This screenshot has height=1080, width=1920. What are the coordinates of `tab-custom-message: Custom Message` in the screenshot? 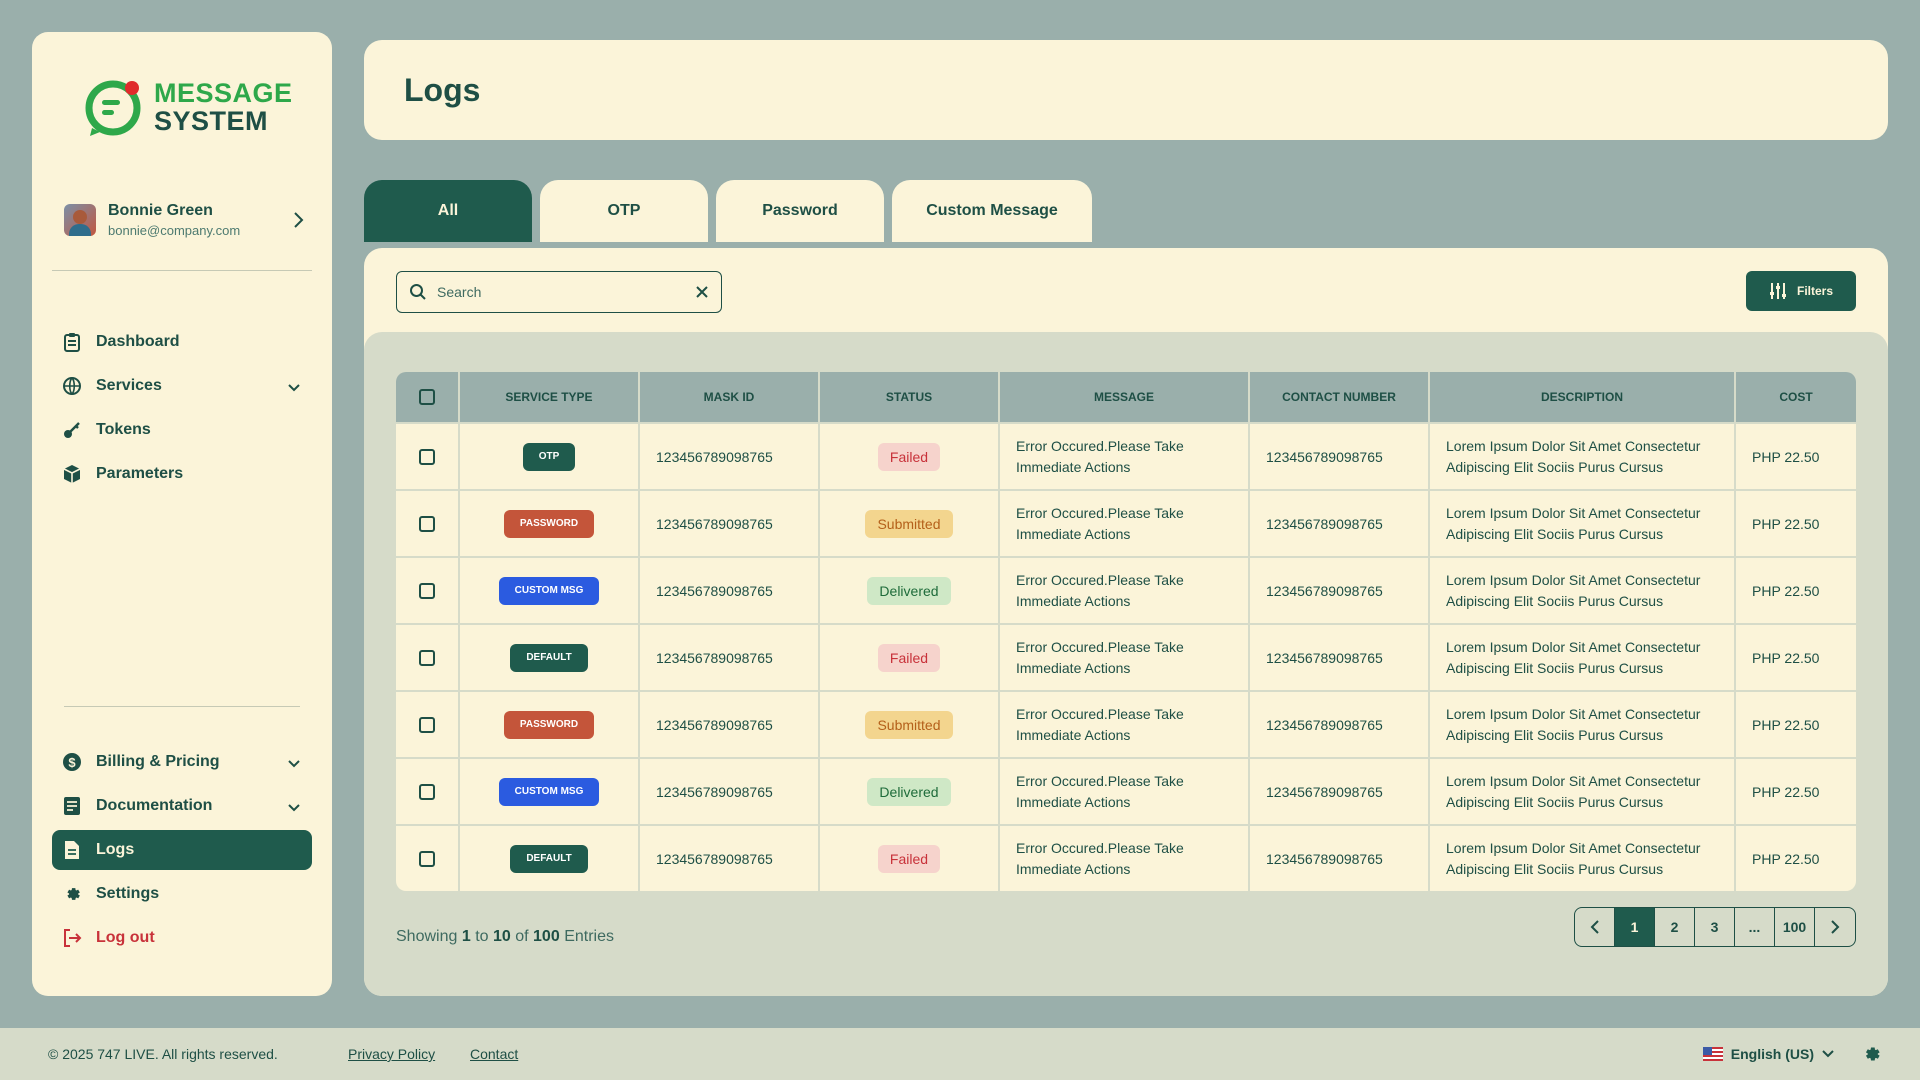 It's located at (992, 211).